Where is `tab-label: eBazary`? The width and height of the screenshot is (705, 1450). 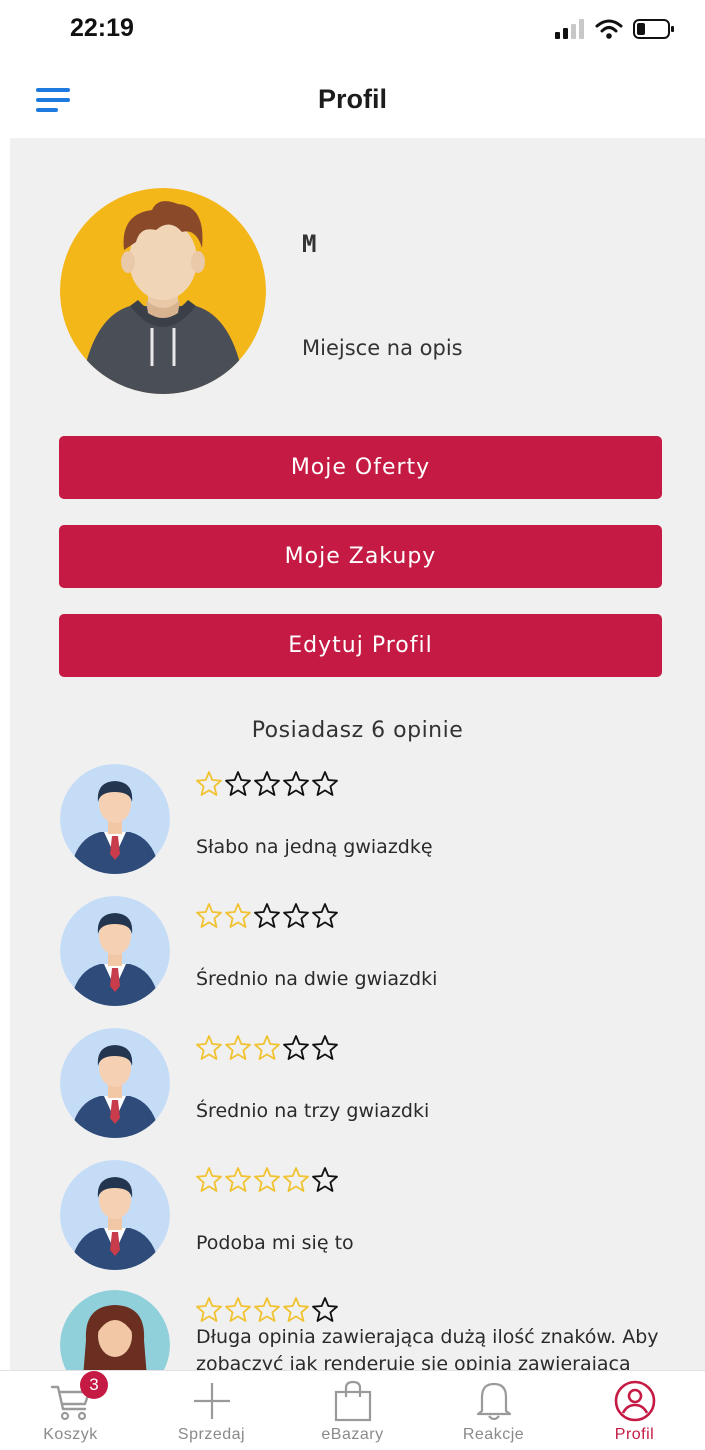 tab-label: eBazary is located at coordinates (352, 1434).